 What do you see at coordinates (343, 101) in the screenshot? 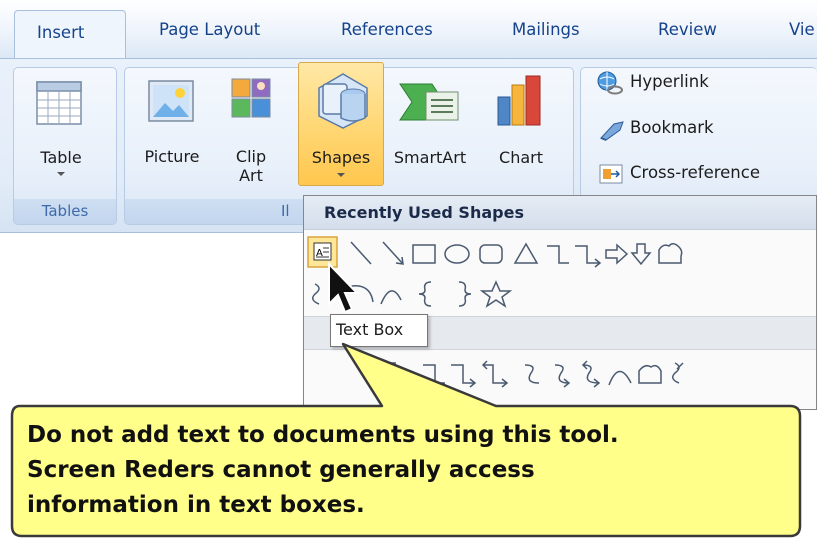
I see `shapes-icon` at bounding box center [343, 101].